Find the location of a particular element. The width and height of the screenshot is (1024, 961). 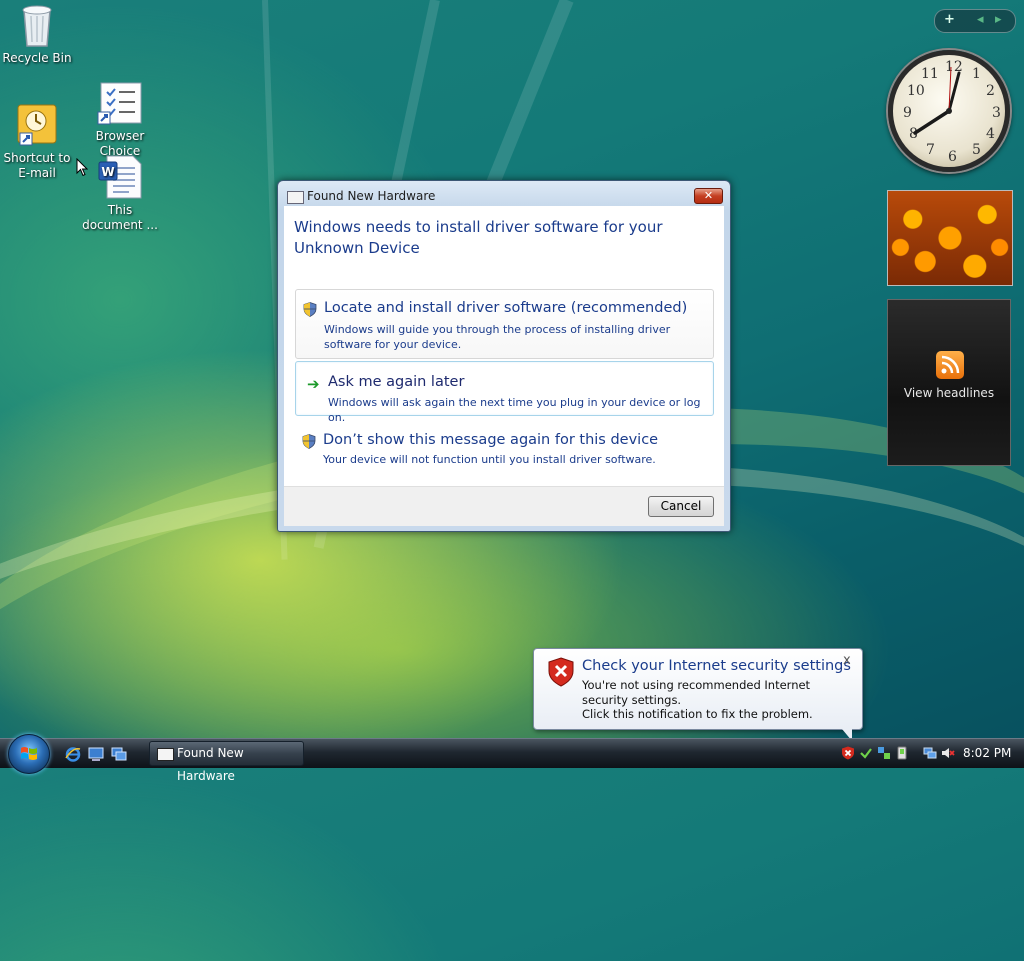

taskbar-button-label: Found New Hardware is located at coordinates (210, 764).